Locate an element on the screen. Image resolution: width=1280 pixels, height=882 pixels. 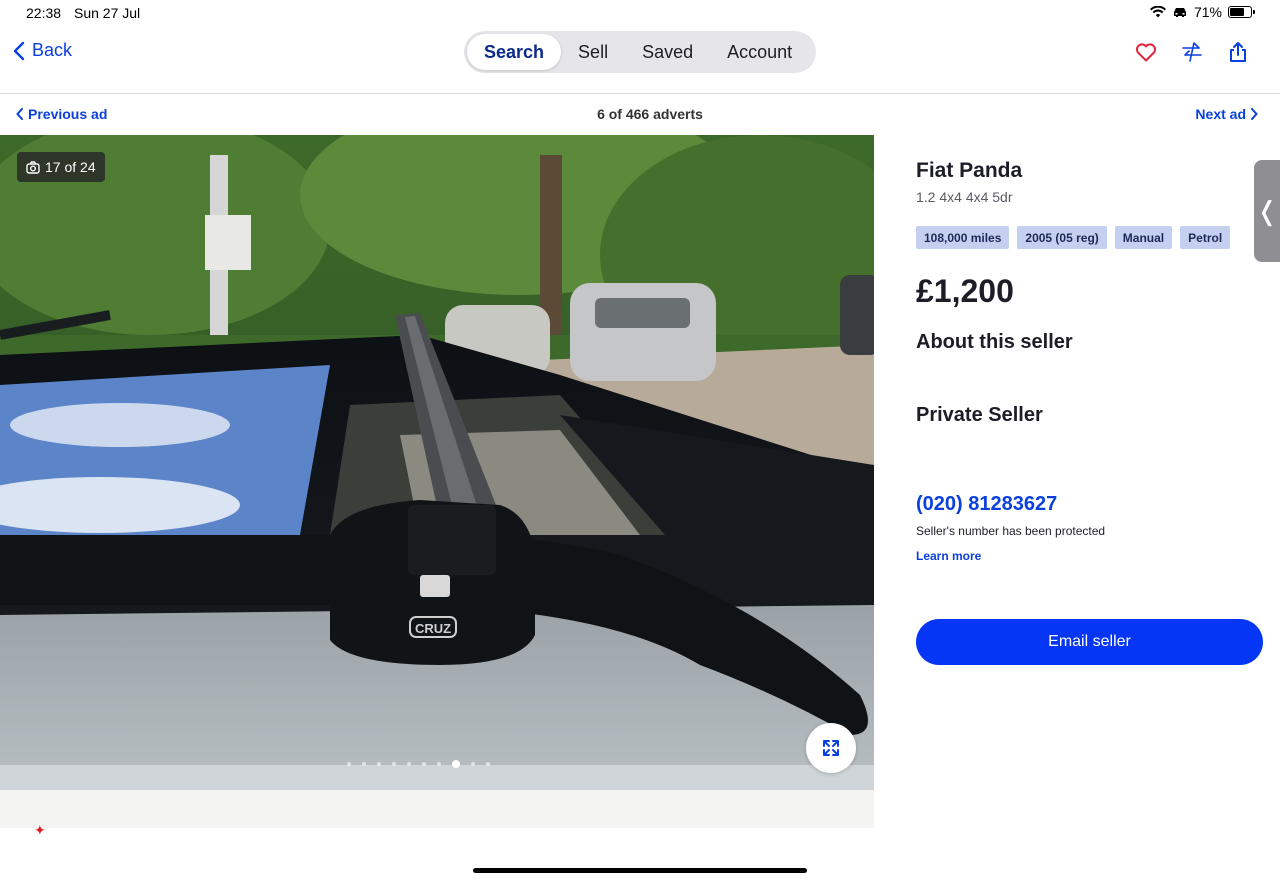
phone-protected-note: Seller's number has been protected is located at coordinates (1011, 531).